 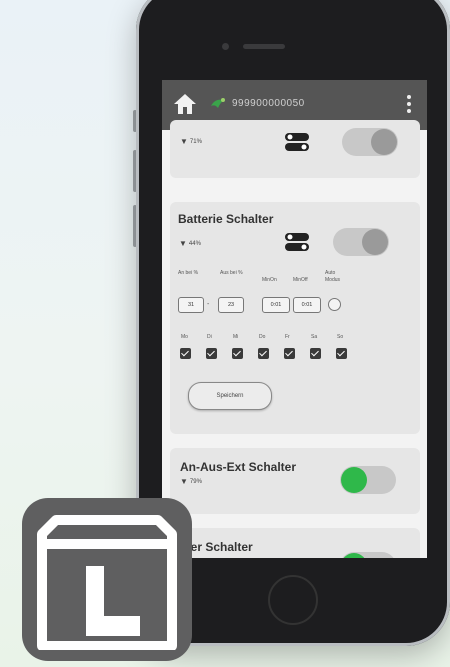 What do you see at coordinates (295, 481) in the screenshot?
I see `device-card-ext-switch: An-Aus-Ext Schalter ▼ 79%` at bounding box center [295, 481].